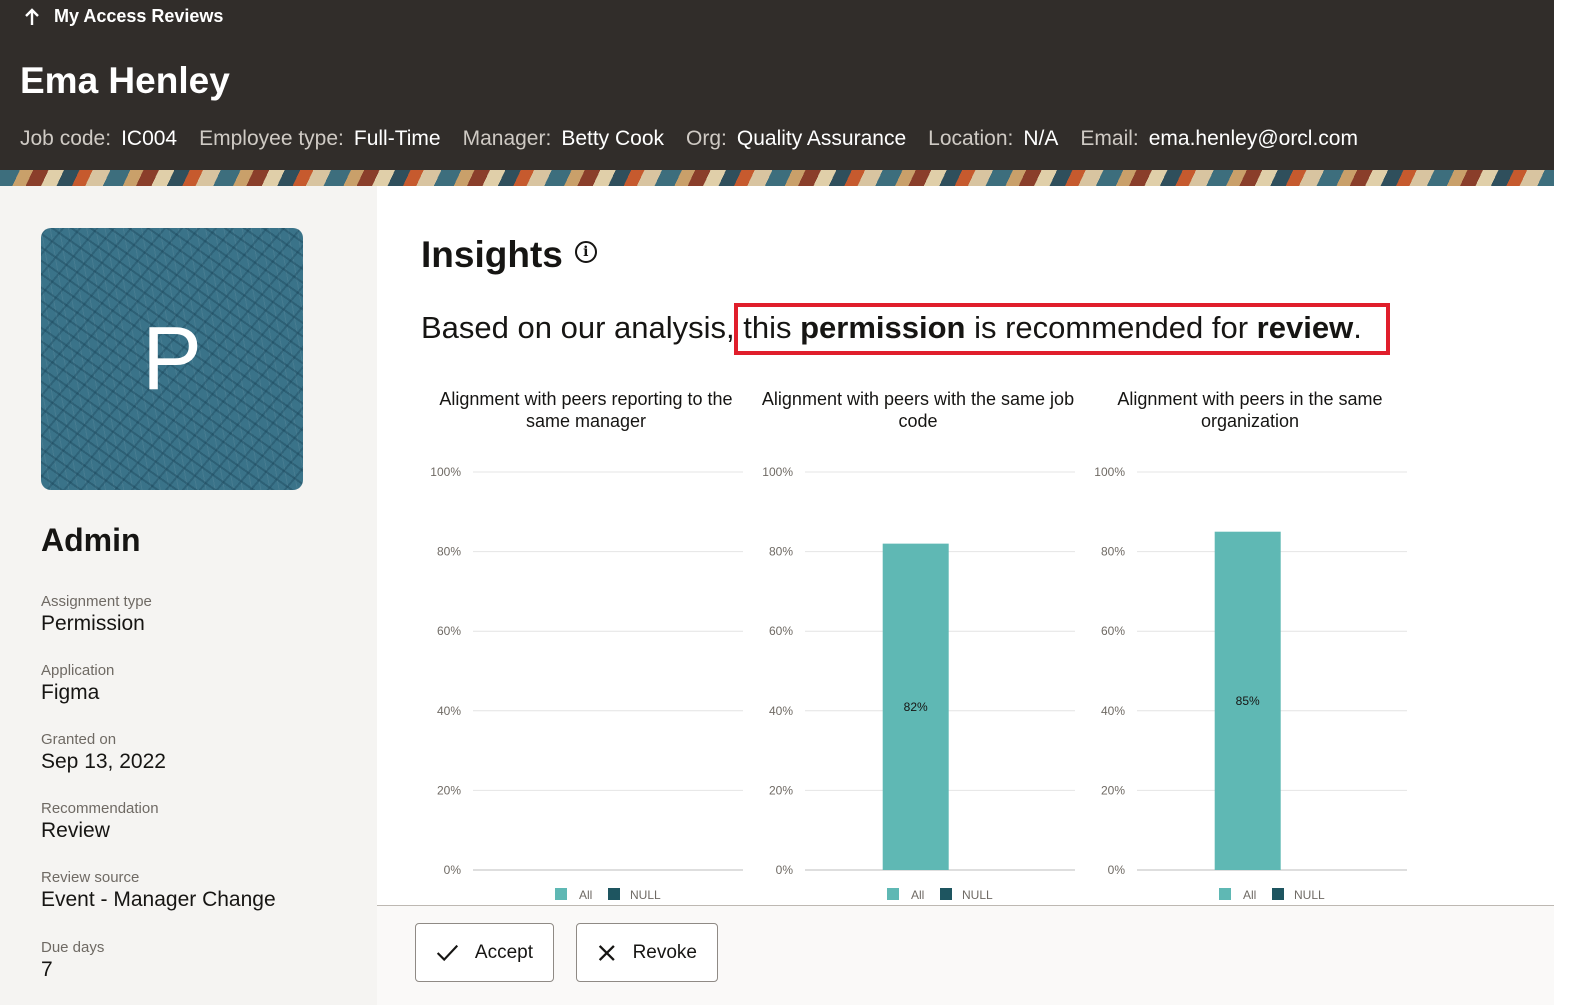 The width and height of the screenshot is (1587, 1005). Describe the element at coordinates (158, 890) in the screenshot. I see `detail-review-source: Review source Event - Manager Change` at that location.